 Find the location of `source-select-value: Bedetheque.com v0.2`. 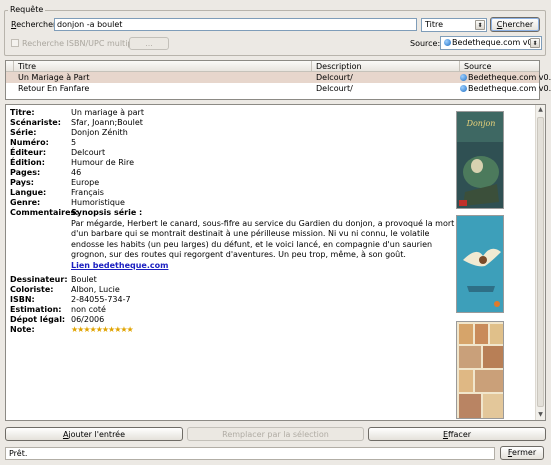

source-select-value: Bedetheque.com v0.2 is located at coordinates (496, 42).